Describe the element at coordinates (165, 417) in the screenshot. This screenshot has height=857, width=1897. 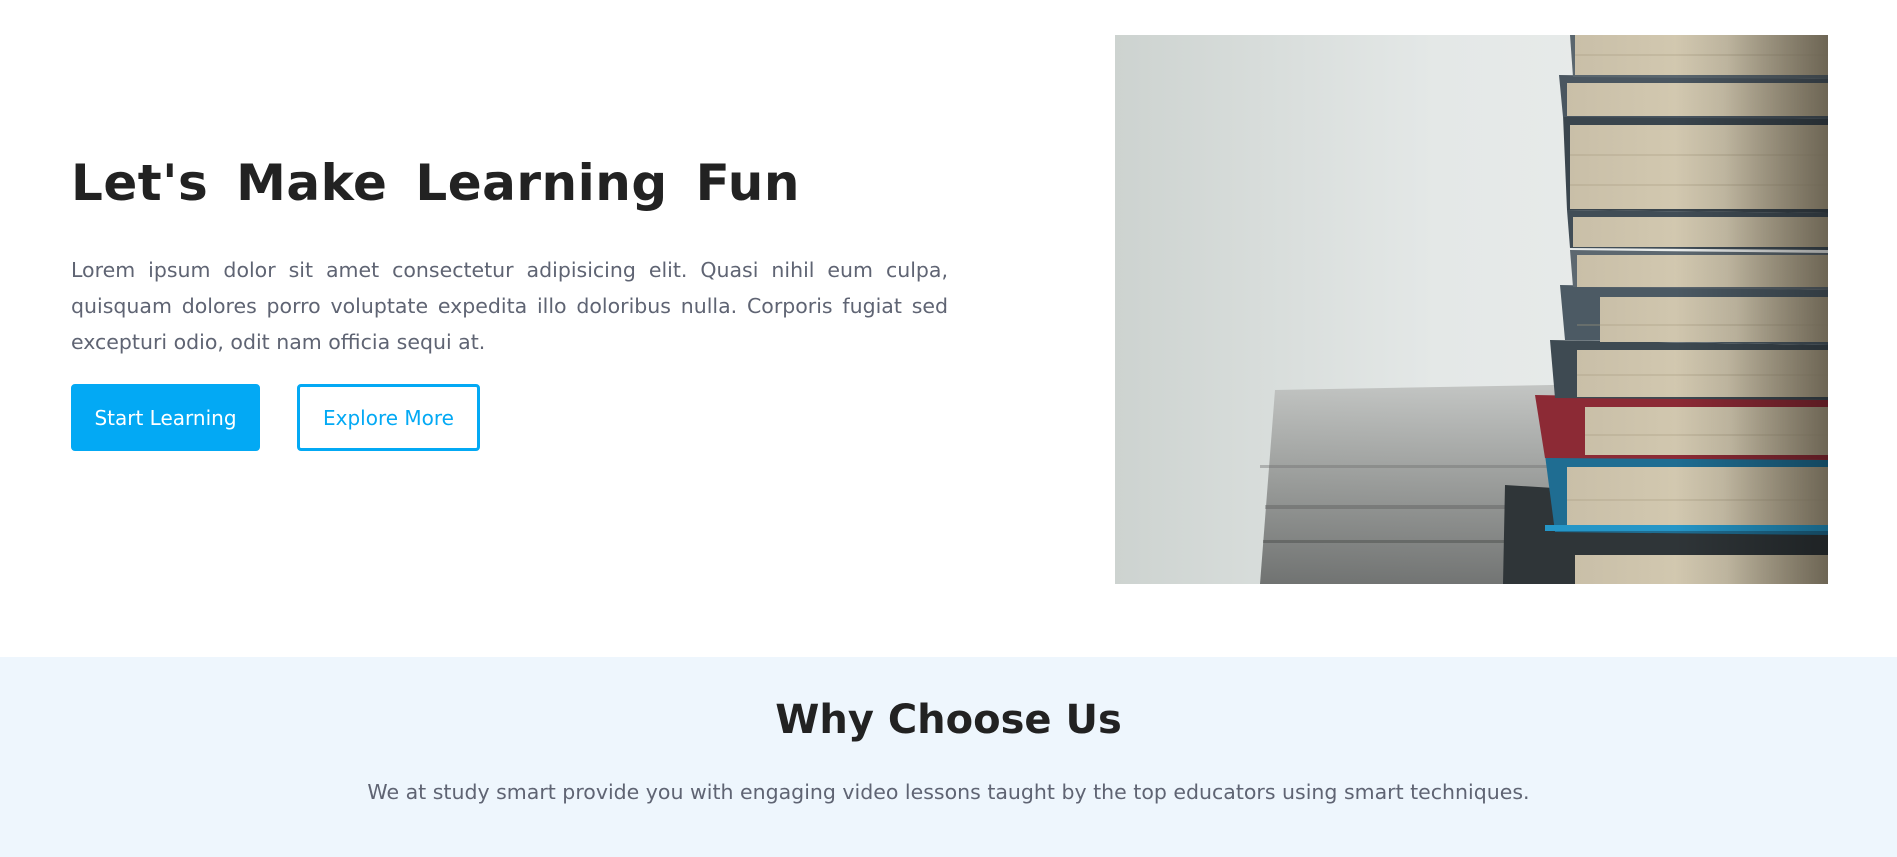
I see `start-learning-button: Start Learning` at that location.